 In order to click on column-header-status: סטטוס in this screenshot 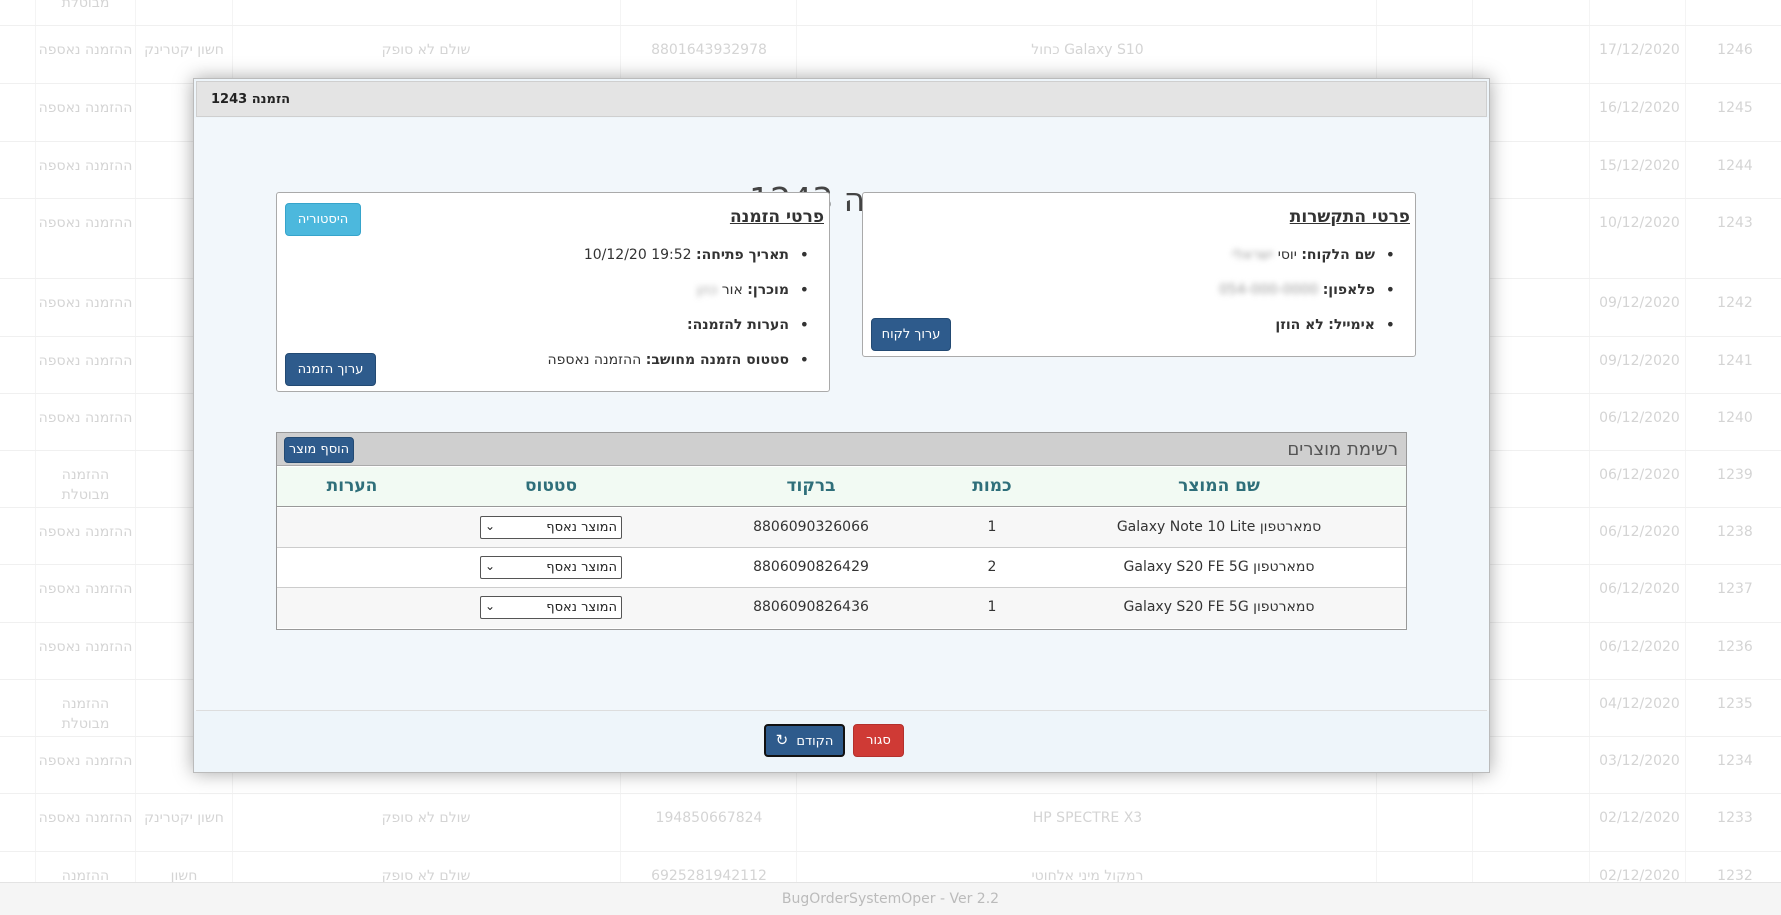, I will do `click(551, 486)`.